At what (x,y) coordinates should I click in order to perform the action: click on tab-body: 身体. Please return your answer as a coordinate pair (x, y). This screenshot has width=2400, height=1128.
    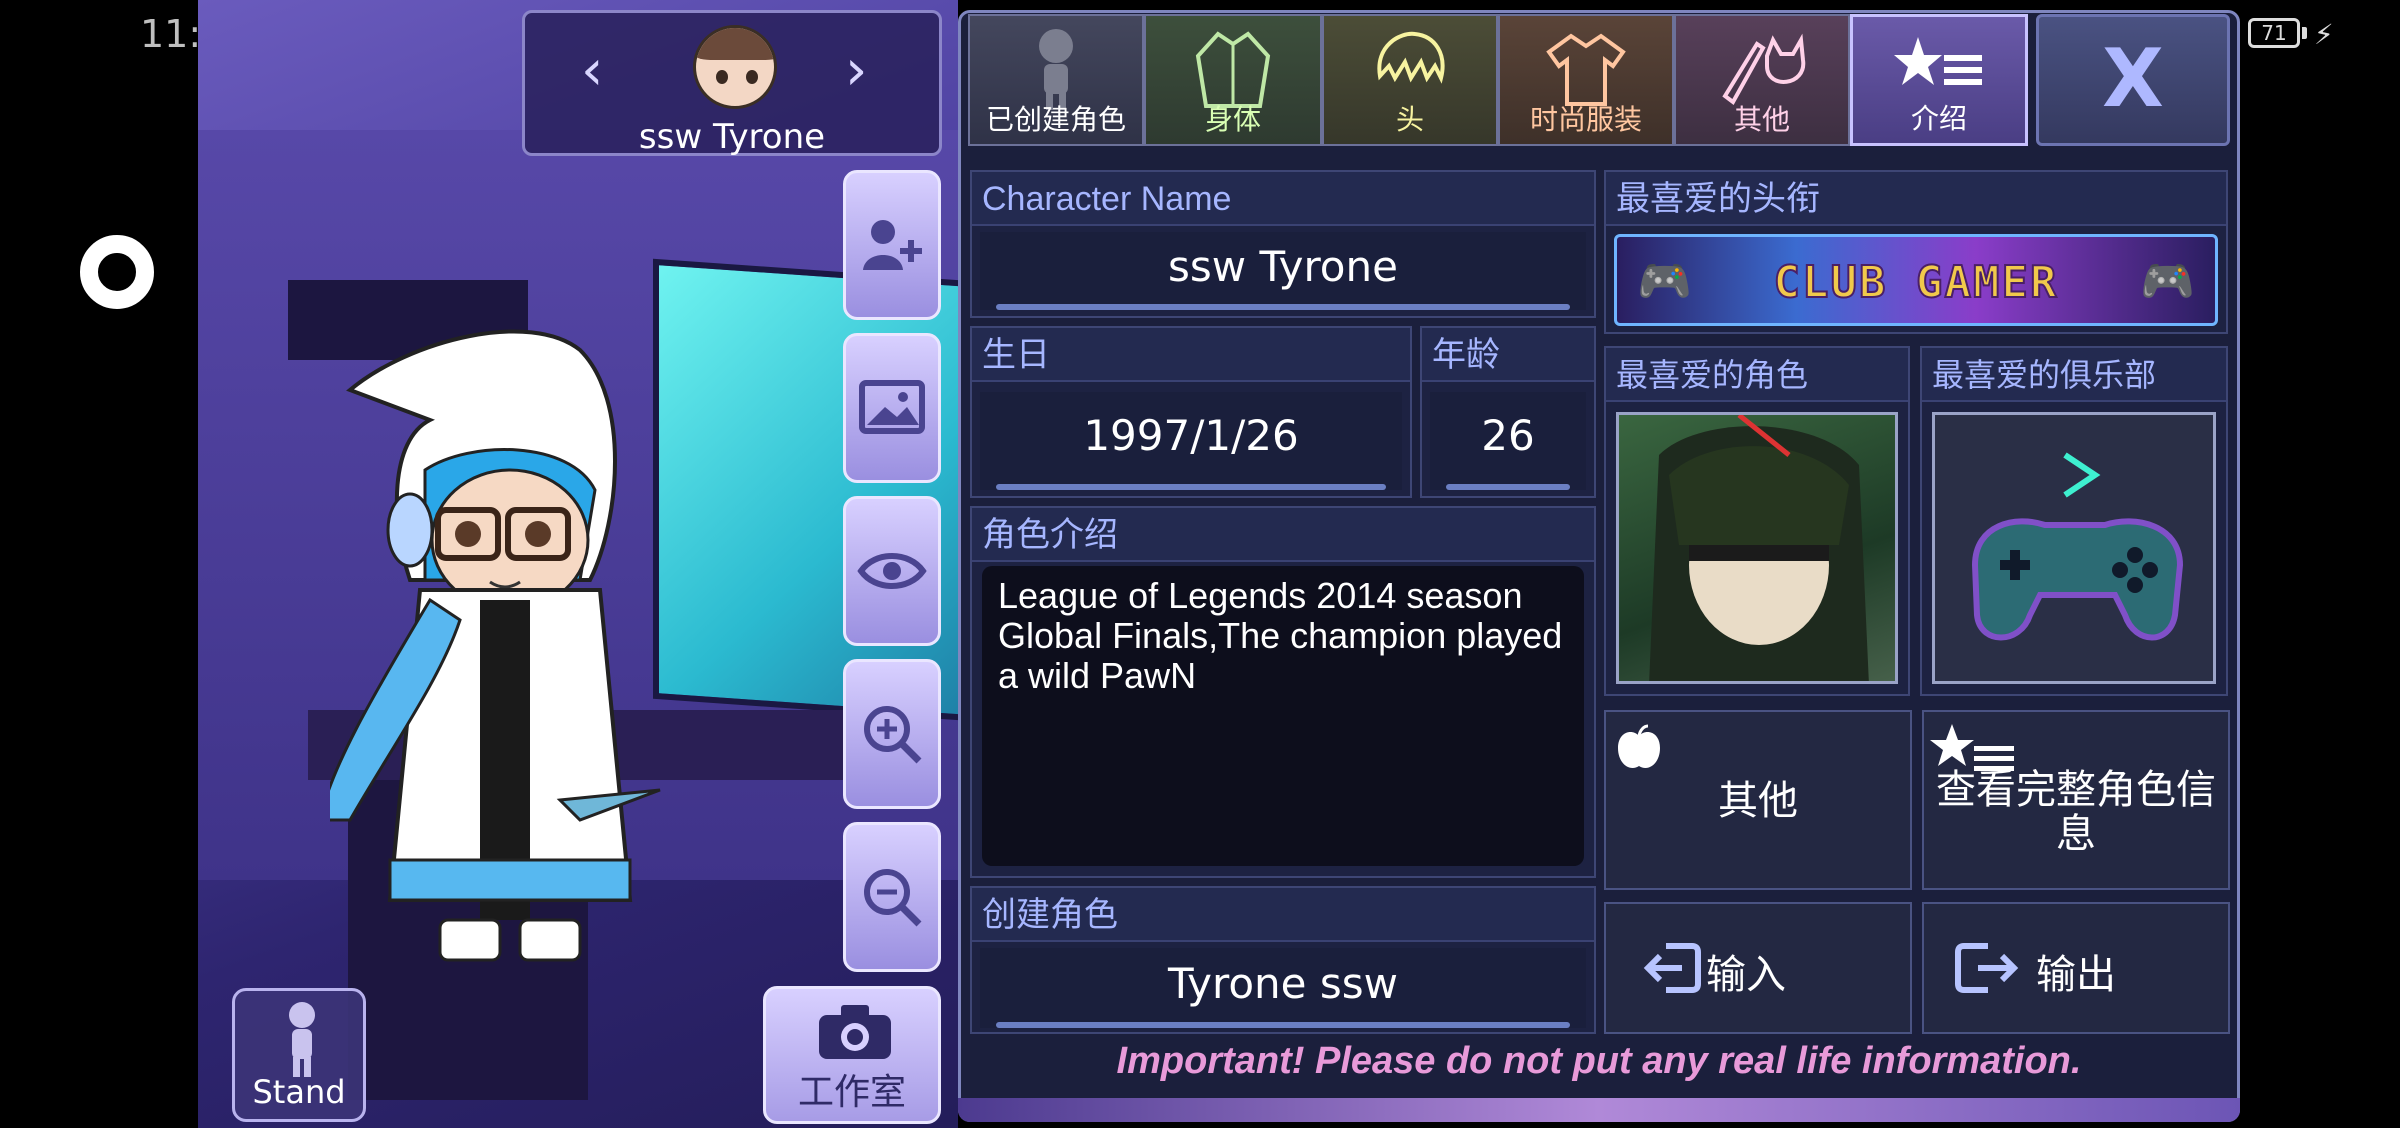
    Looking at the image, I should click on (1233, 80).